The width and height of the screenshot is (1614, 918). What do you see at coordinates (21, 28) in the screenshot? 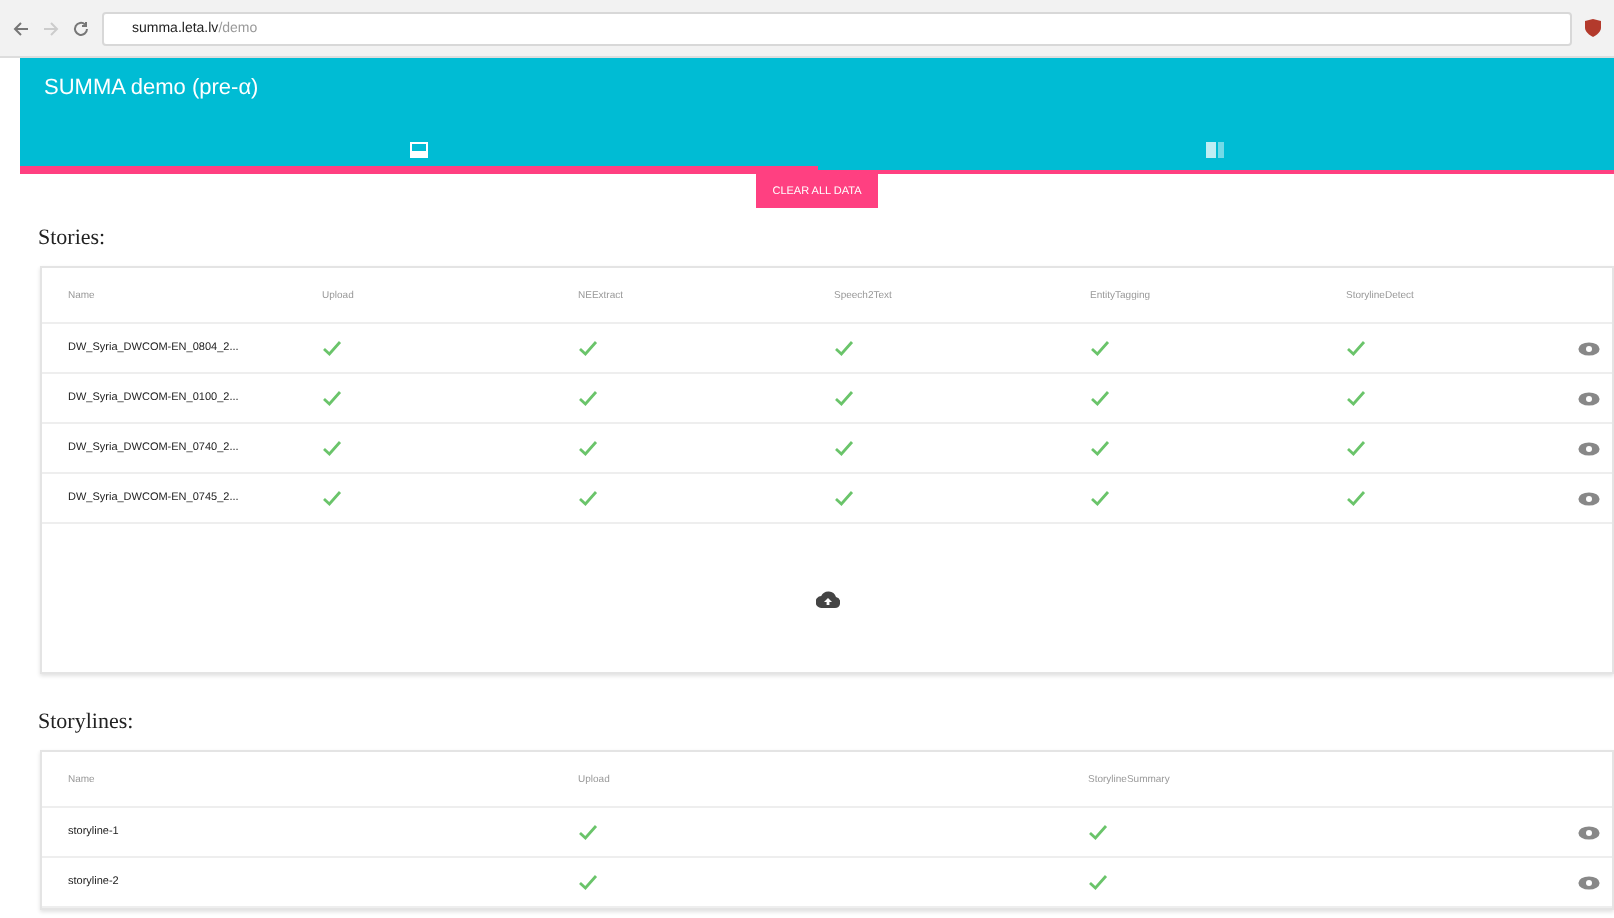
I see `back-icon` at bounding box center [21, 28].